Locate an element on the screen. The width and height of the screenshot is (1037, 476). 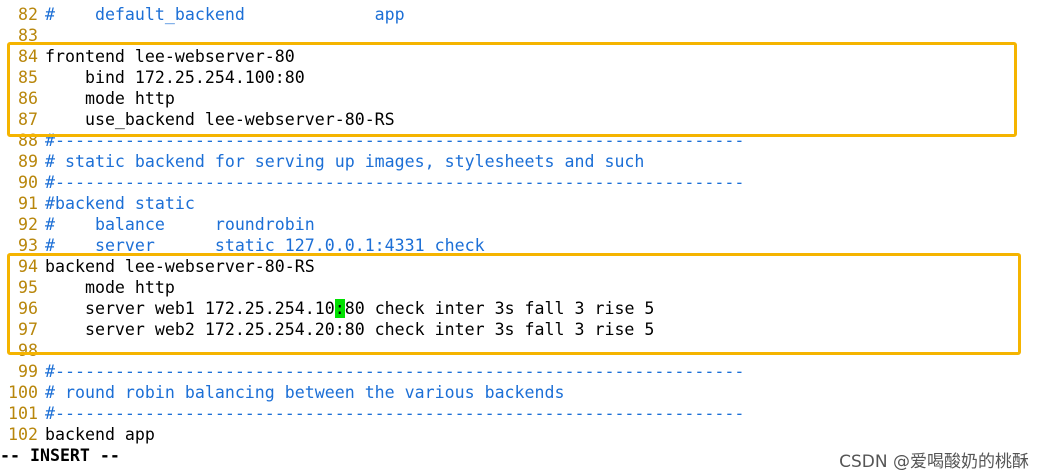
vim-mode-status: -- INSERT -- is located at coordinates (60, 455).